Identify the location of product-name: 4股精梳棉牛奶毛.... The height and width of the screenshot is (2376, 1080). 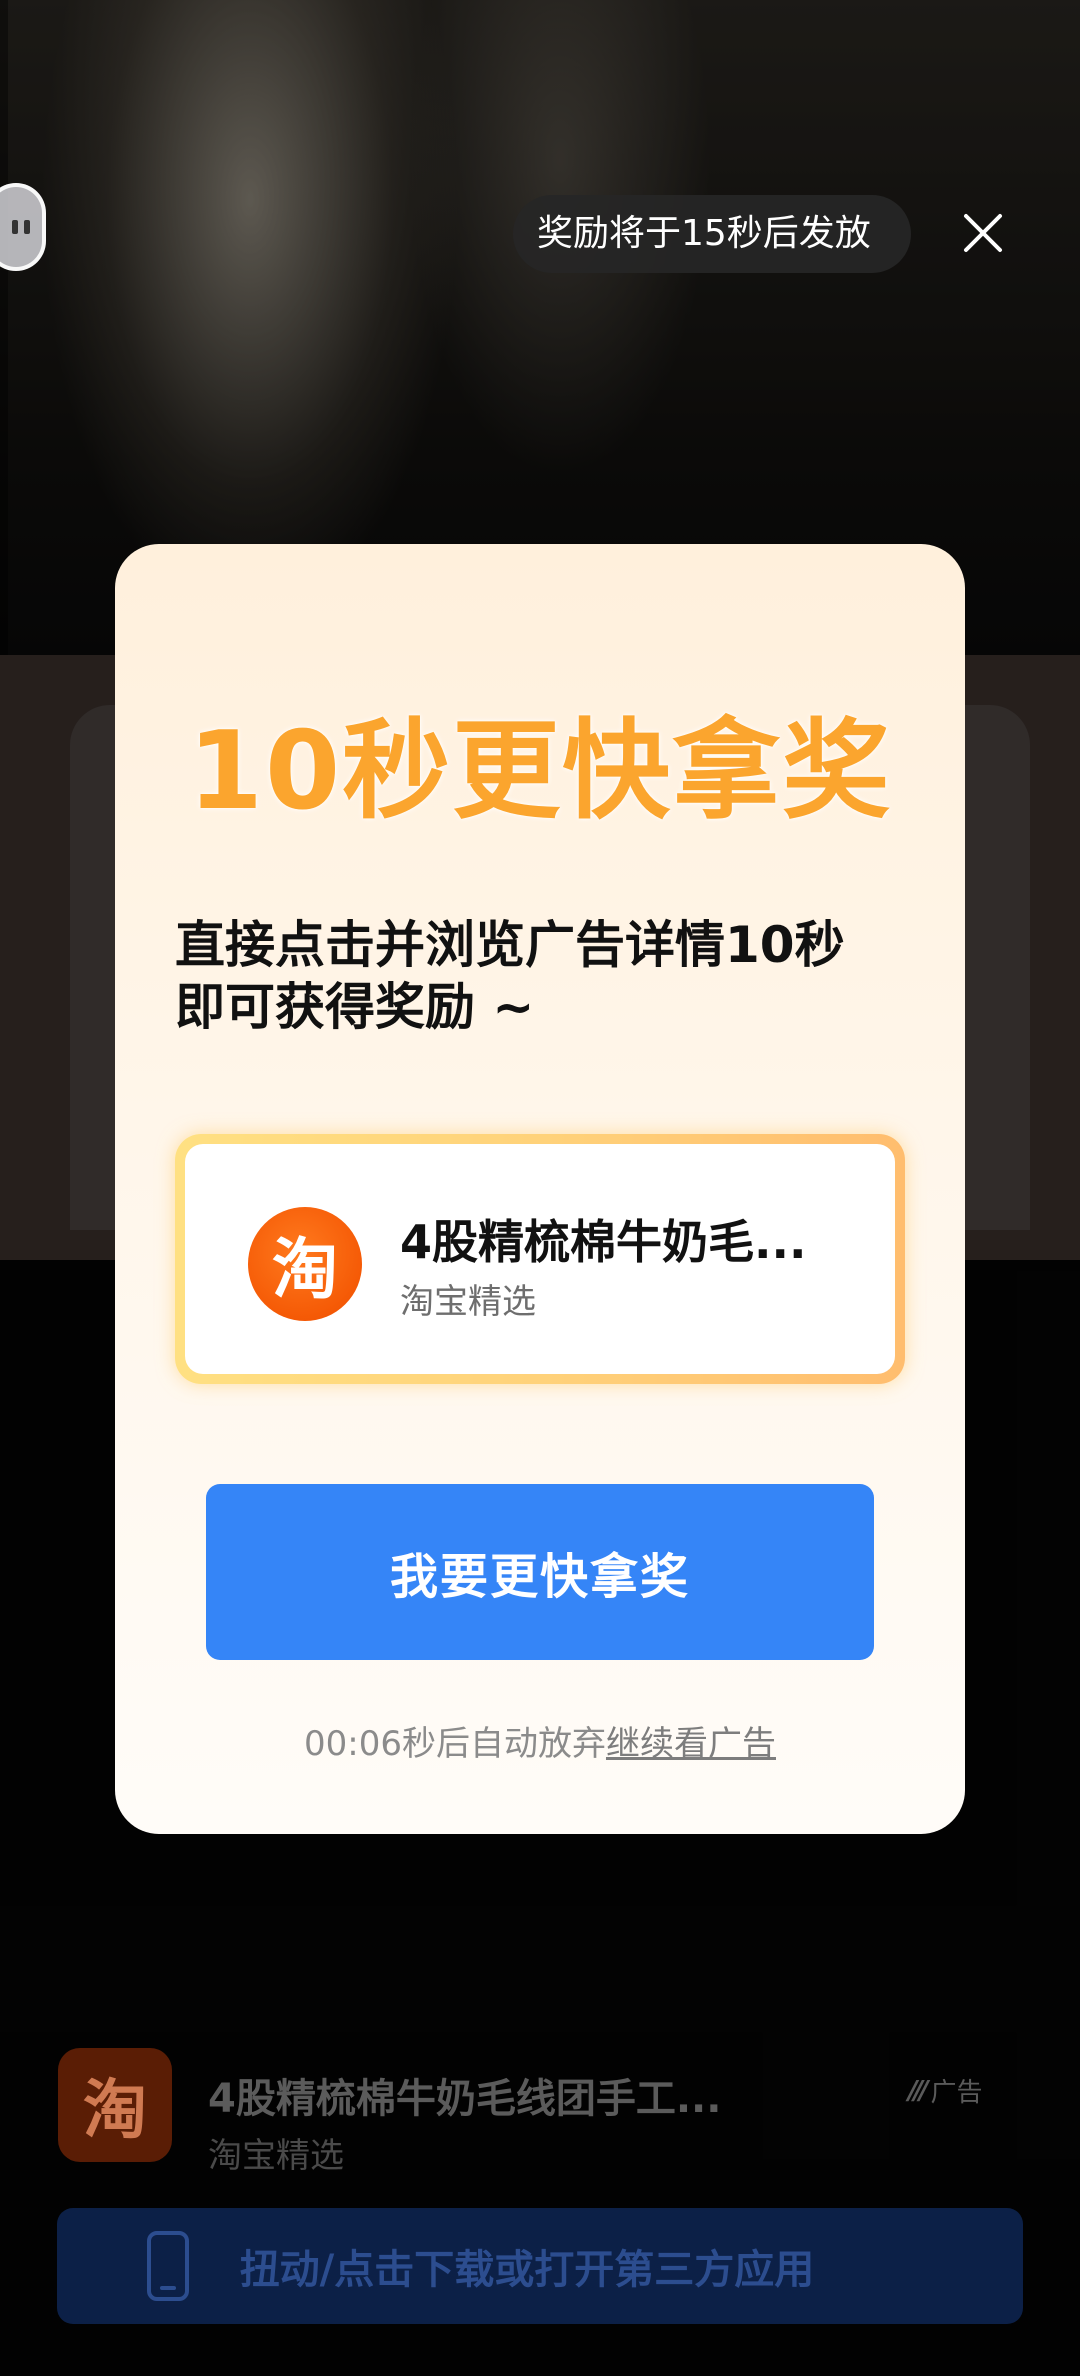
(603, 1242).